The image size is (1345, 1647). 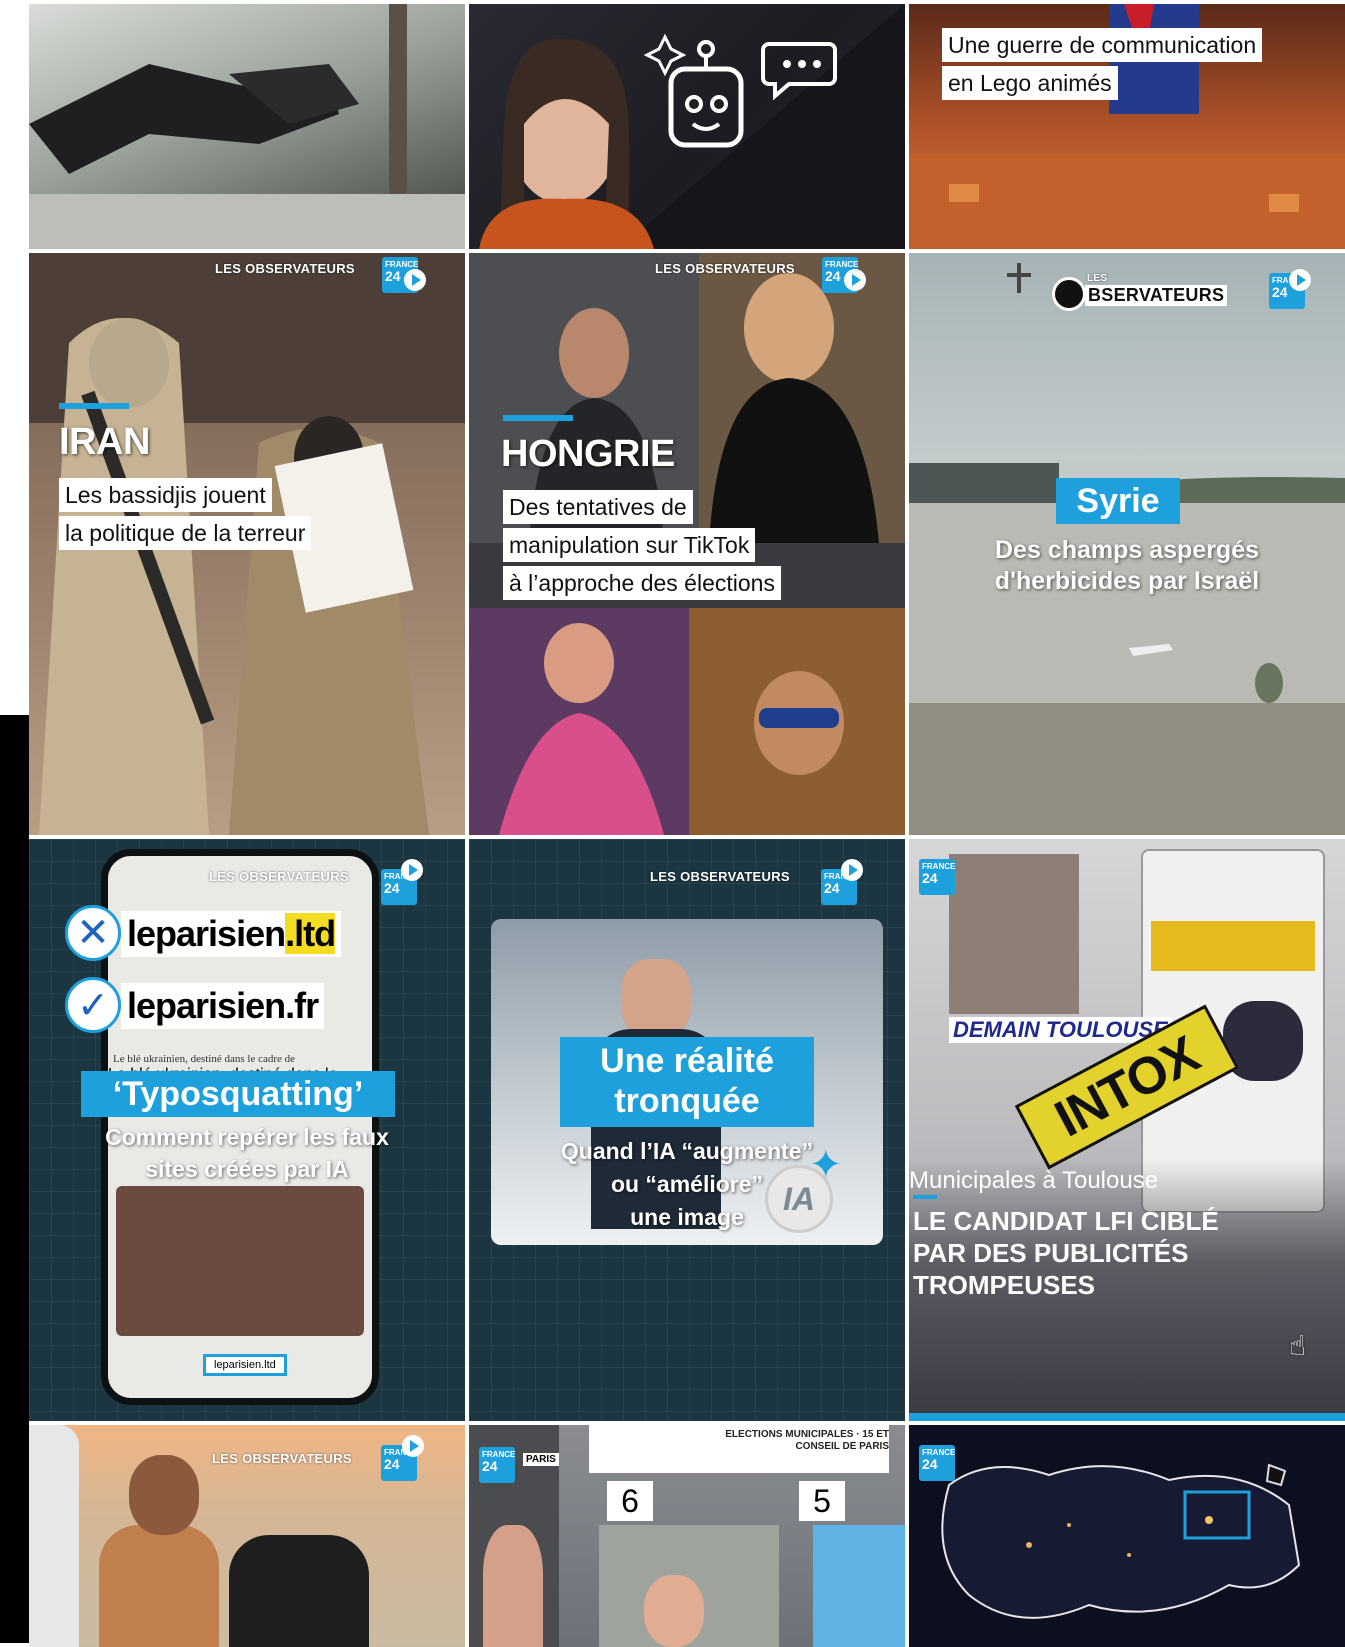 What do you see at coordinates (1069, 294) in the screenshot?
I see `observateurs-eye-icon` at bounding box center [1069, 294].